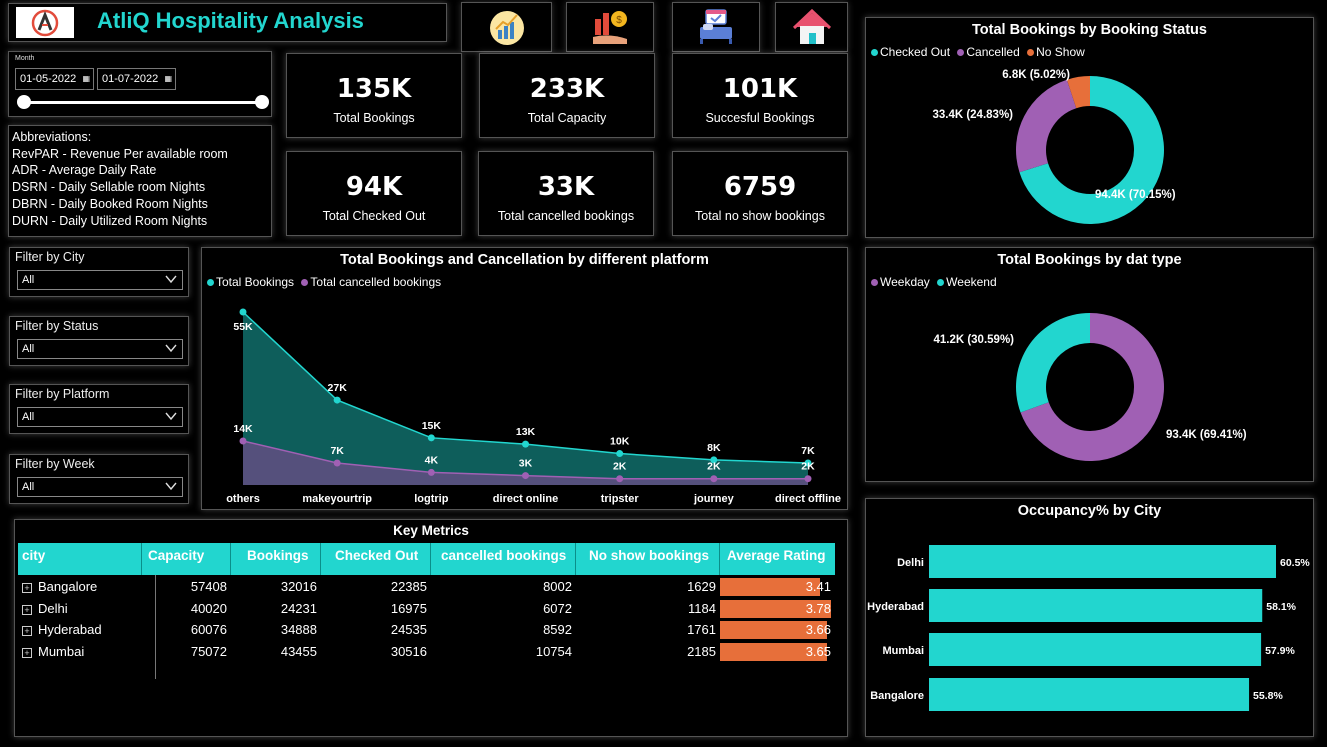 The width and height of the screenshot is (1327, 747). What do you see at coordinates (374, 187) in the screenshot?
I see `kpi-value: 94K` at bounding box center [374, 187].